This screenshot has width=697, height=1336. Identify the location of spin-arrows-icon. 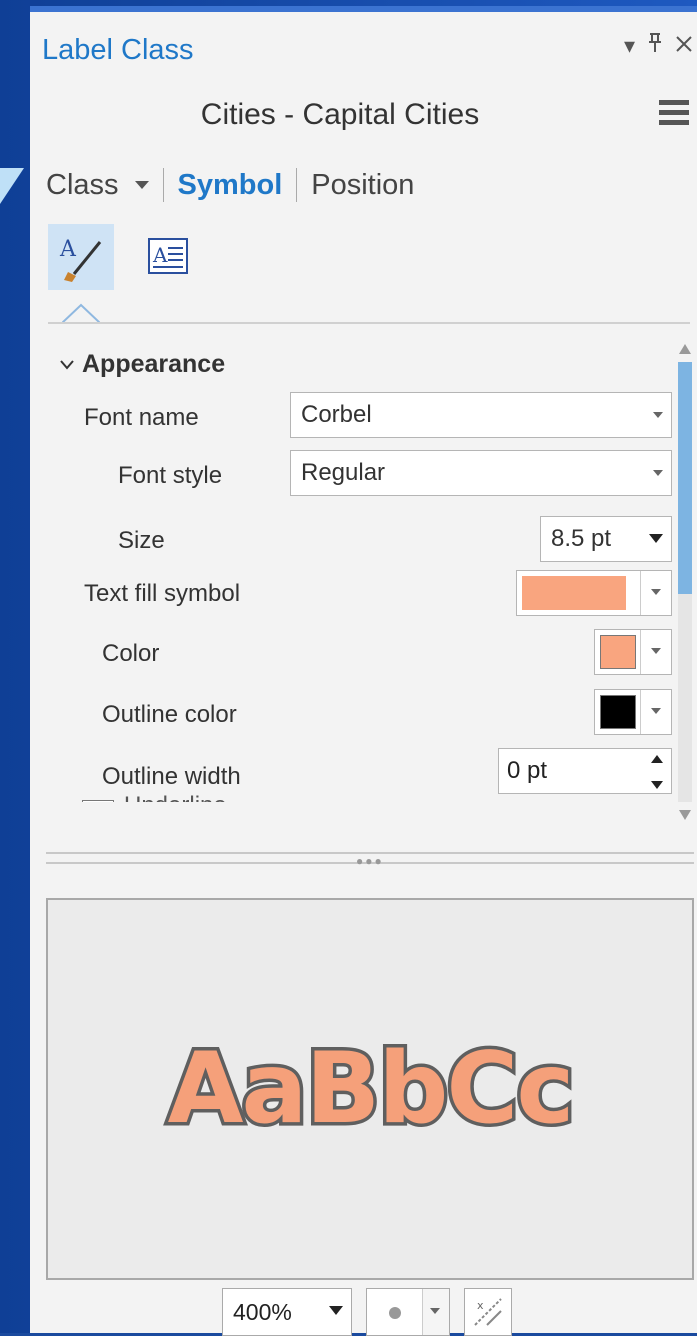
(657, 772).